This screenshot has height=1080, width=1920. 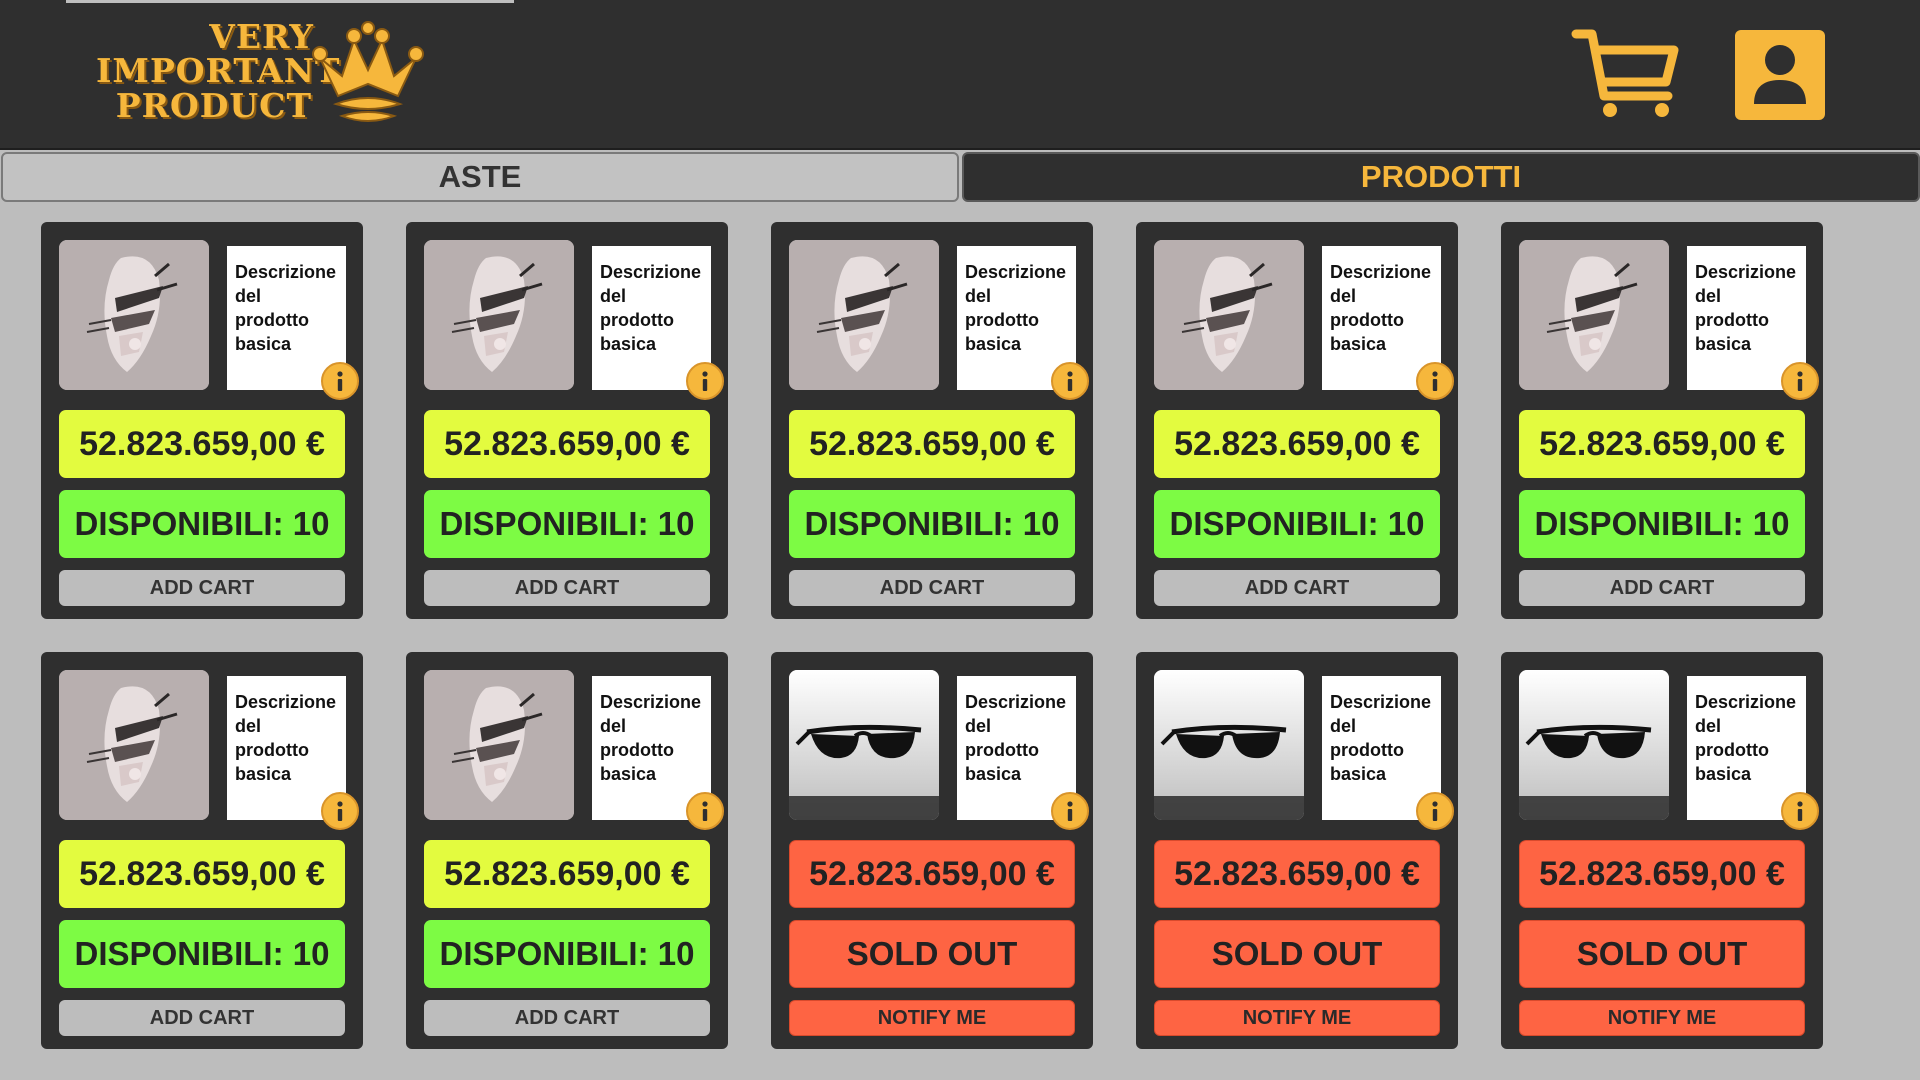 I want to click on cart-button, so click(x=1626, y=74).